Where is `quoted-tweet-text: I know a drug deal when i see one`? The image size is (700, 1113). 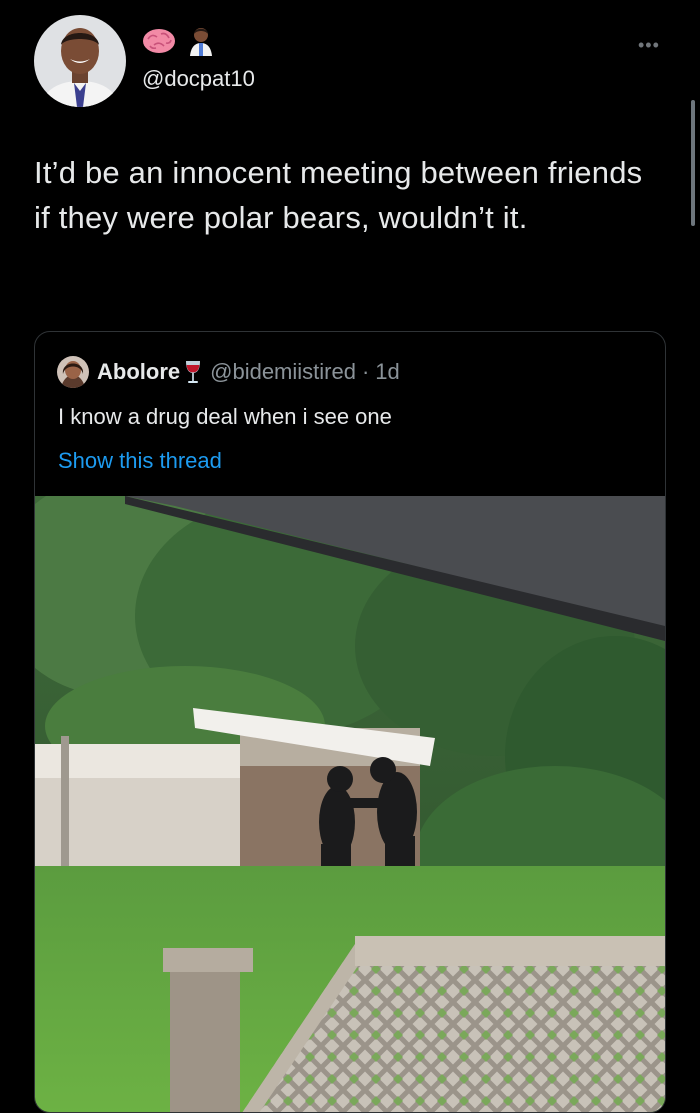
quoted-tweet-text: I know a drug deal when i see one is located at coordinates (225, 416).